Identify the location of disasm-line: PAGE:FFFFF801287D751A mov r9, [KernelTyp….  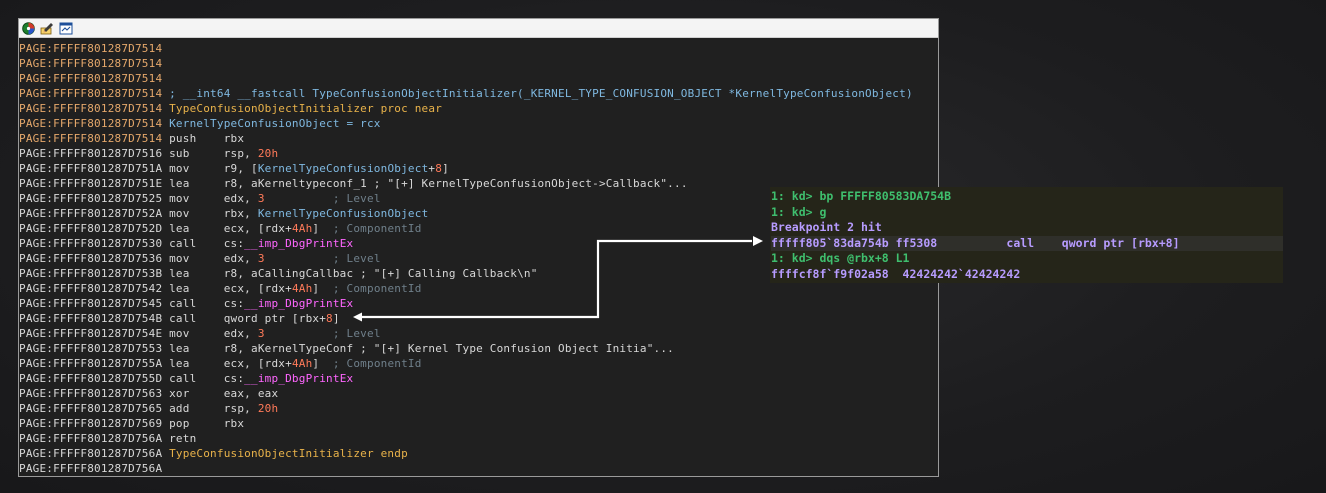
(478, 168).